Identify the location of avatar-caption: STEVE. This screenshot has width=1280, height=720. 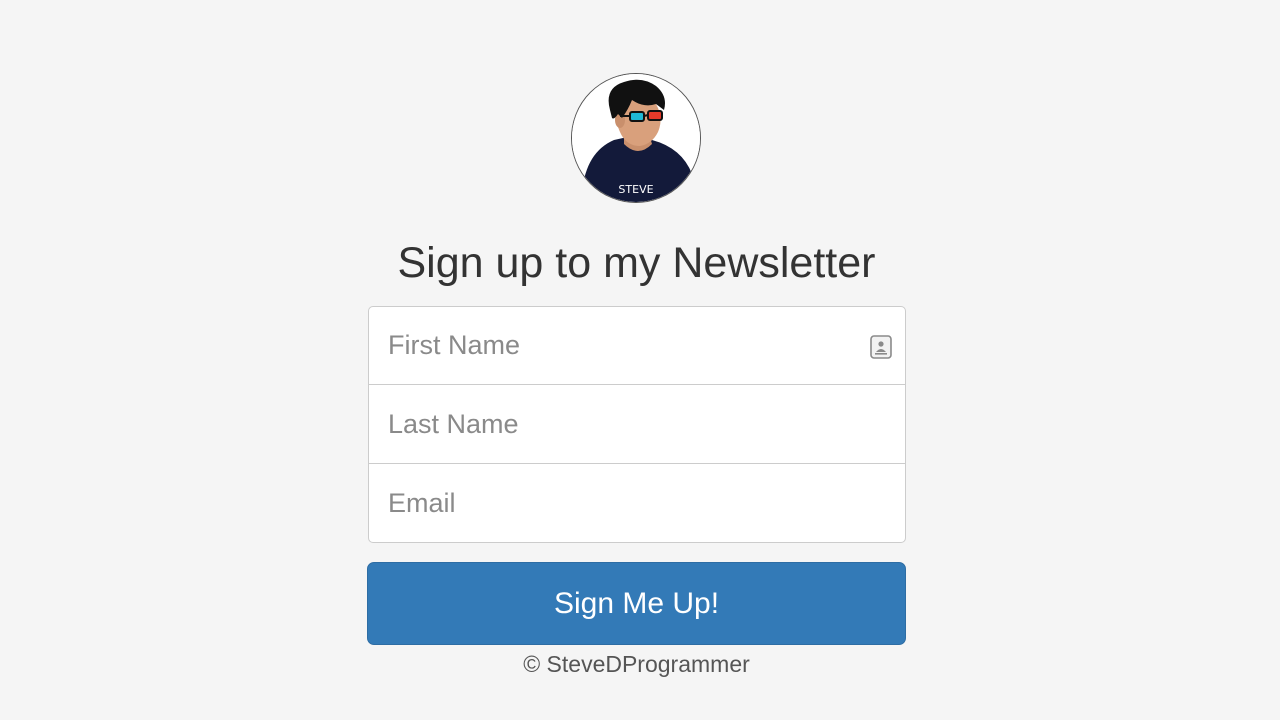
(635, 189).